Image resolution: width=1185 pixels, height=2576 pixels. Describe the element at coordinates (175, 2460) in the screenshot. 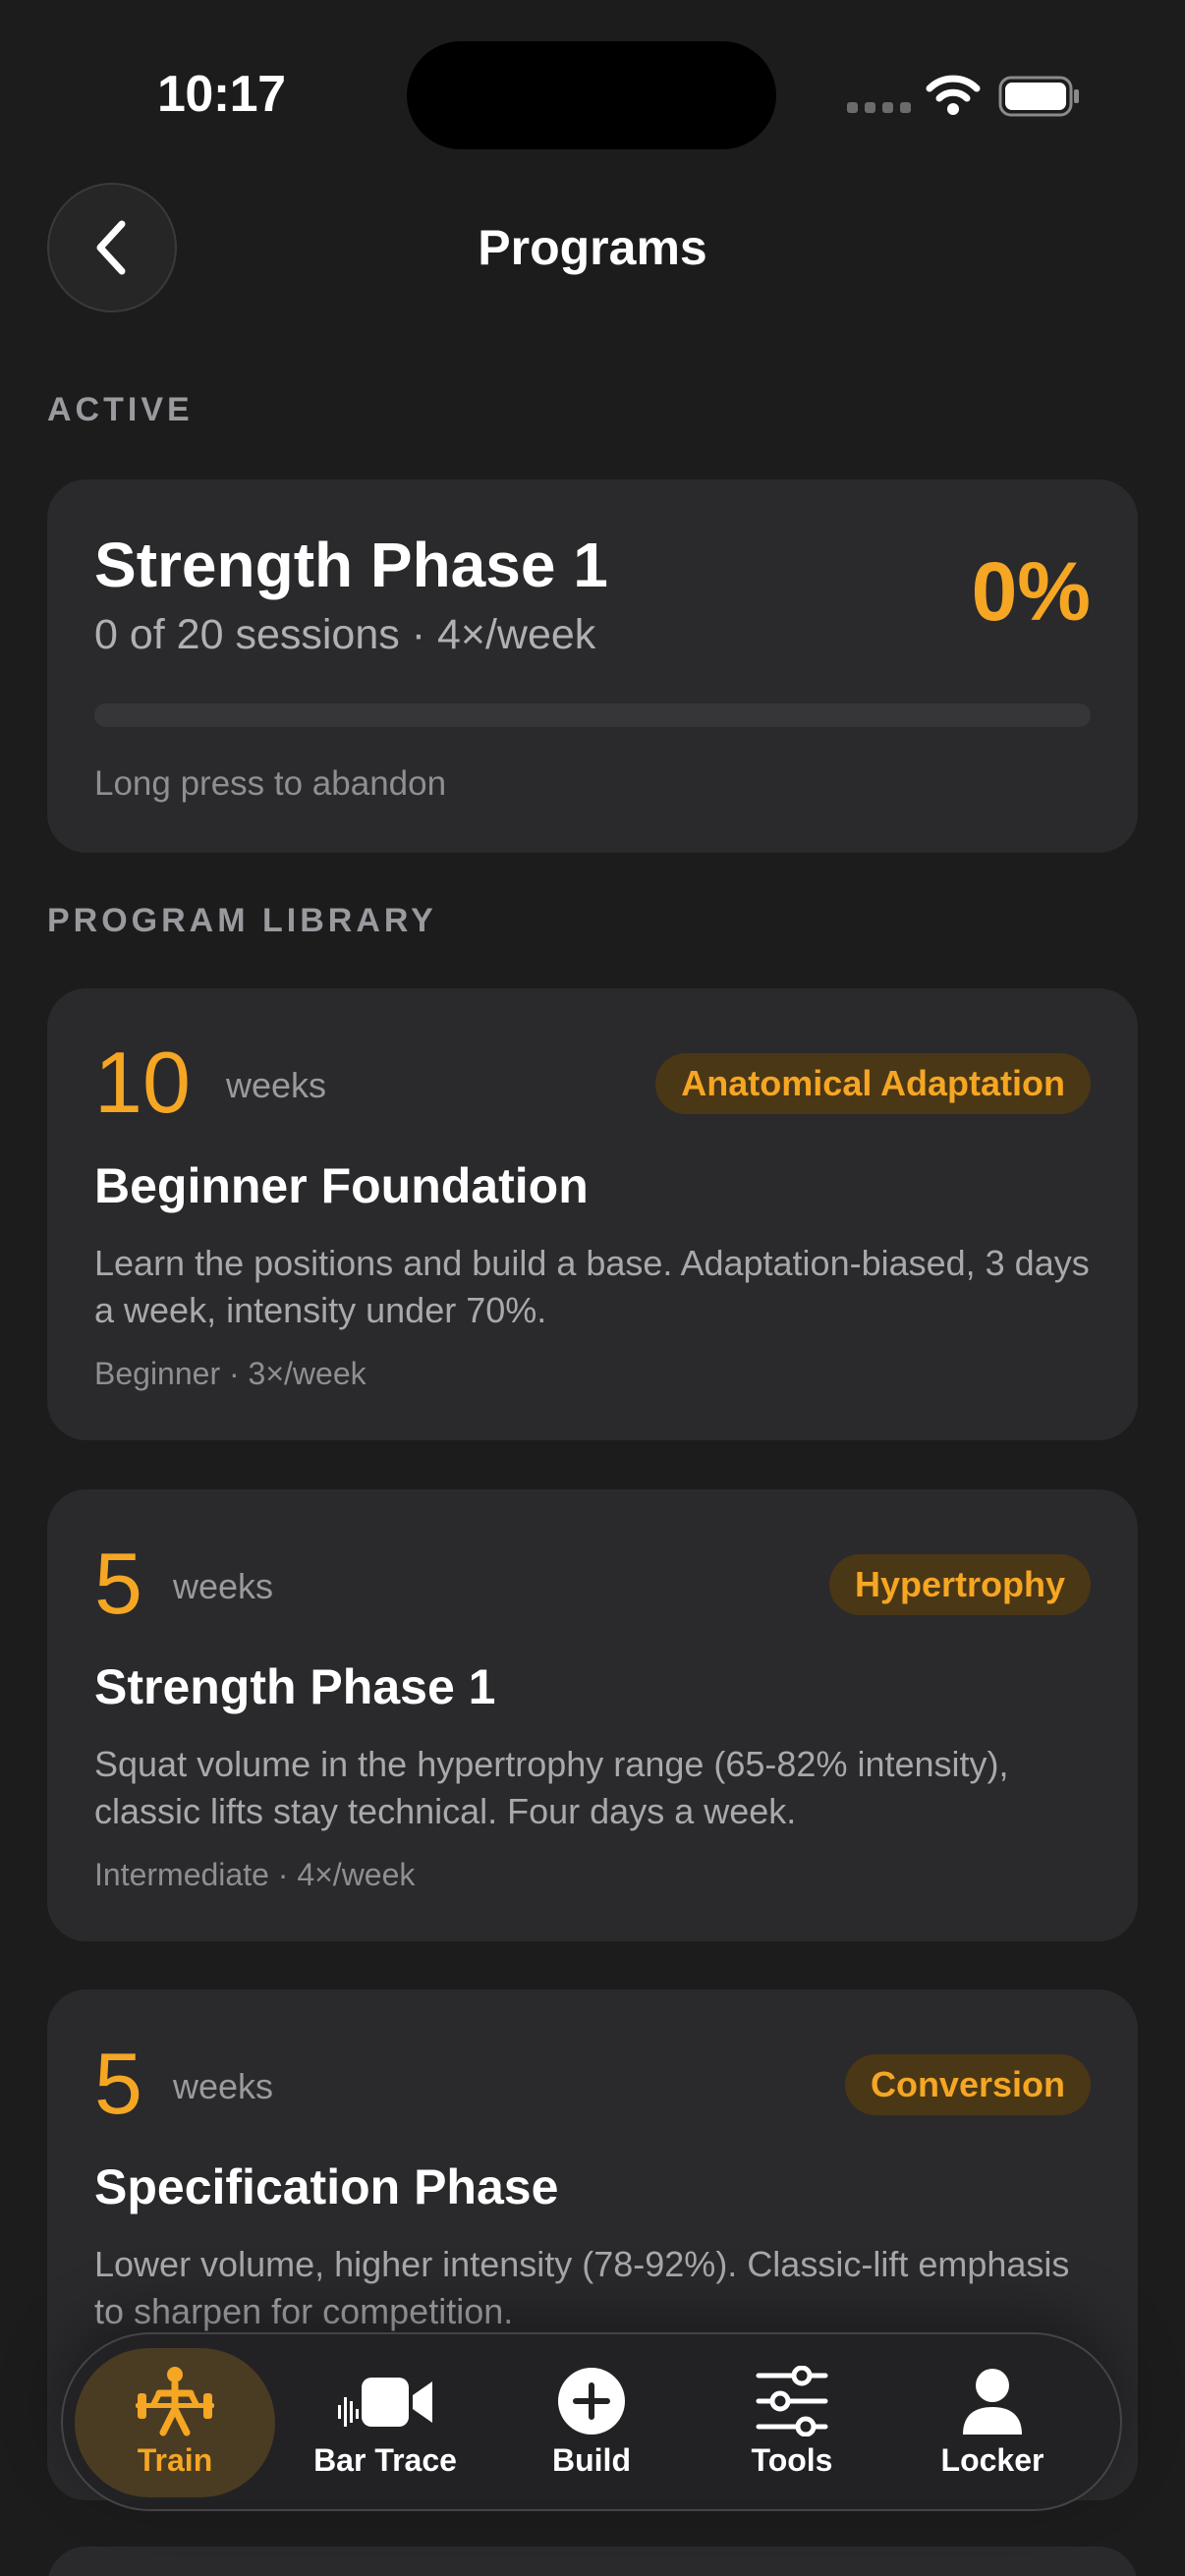

I see `tab-label: Train` at that location.